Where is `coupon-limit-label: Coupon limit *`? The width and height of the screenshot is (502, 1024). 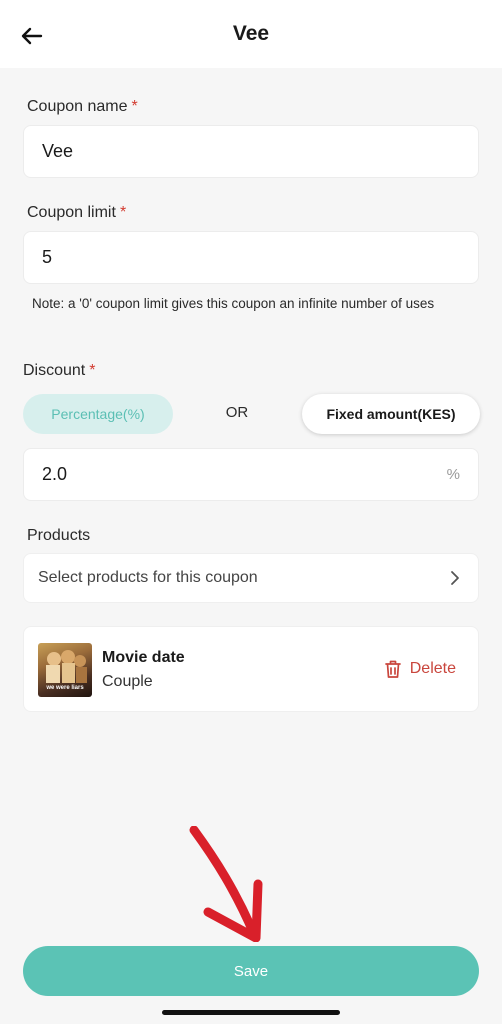
coupon-limit-label: Coupon limit * is located at coordinates (76, 213).